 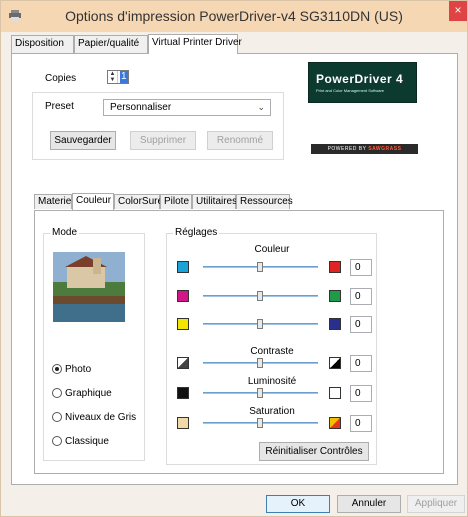 What do you see at coordinates (335, 363) in the screenshot?
I see `high-contrast-icon` at bounding box center [335, 363].